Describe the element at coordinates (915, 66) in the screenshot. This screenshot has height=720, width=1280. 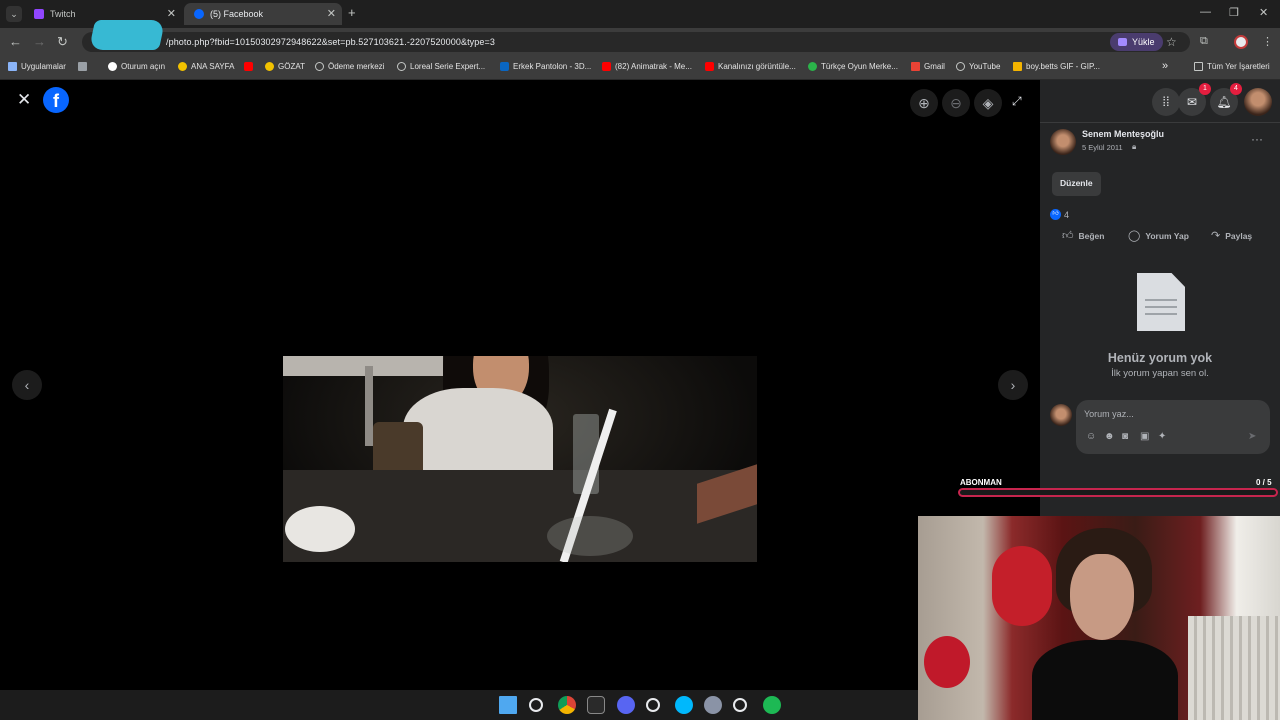
I see `gmail-icon` at that location.